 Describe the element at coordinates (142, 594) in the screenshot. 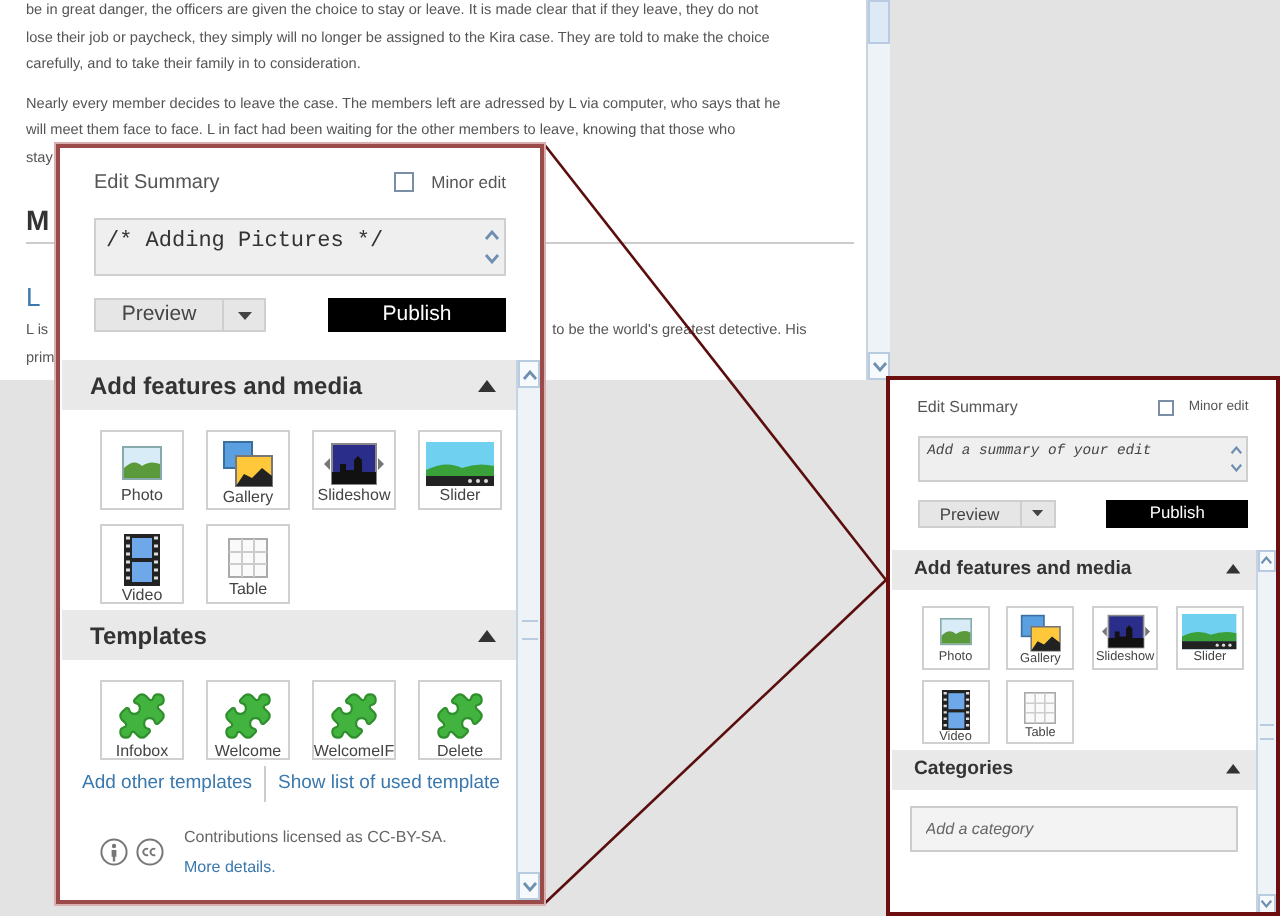

I see `tile-label: Video` at that location.